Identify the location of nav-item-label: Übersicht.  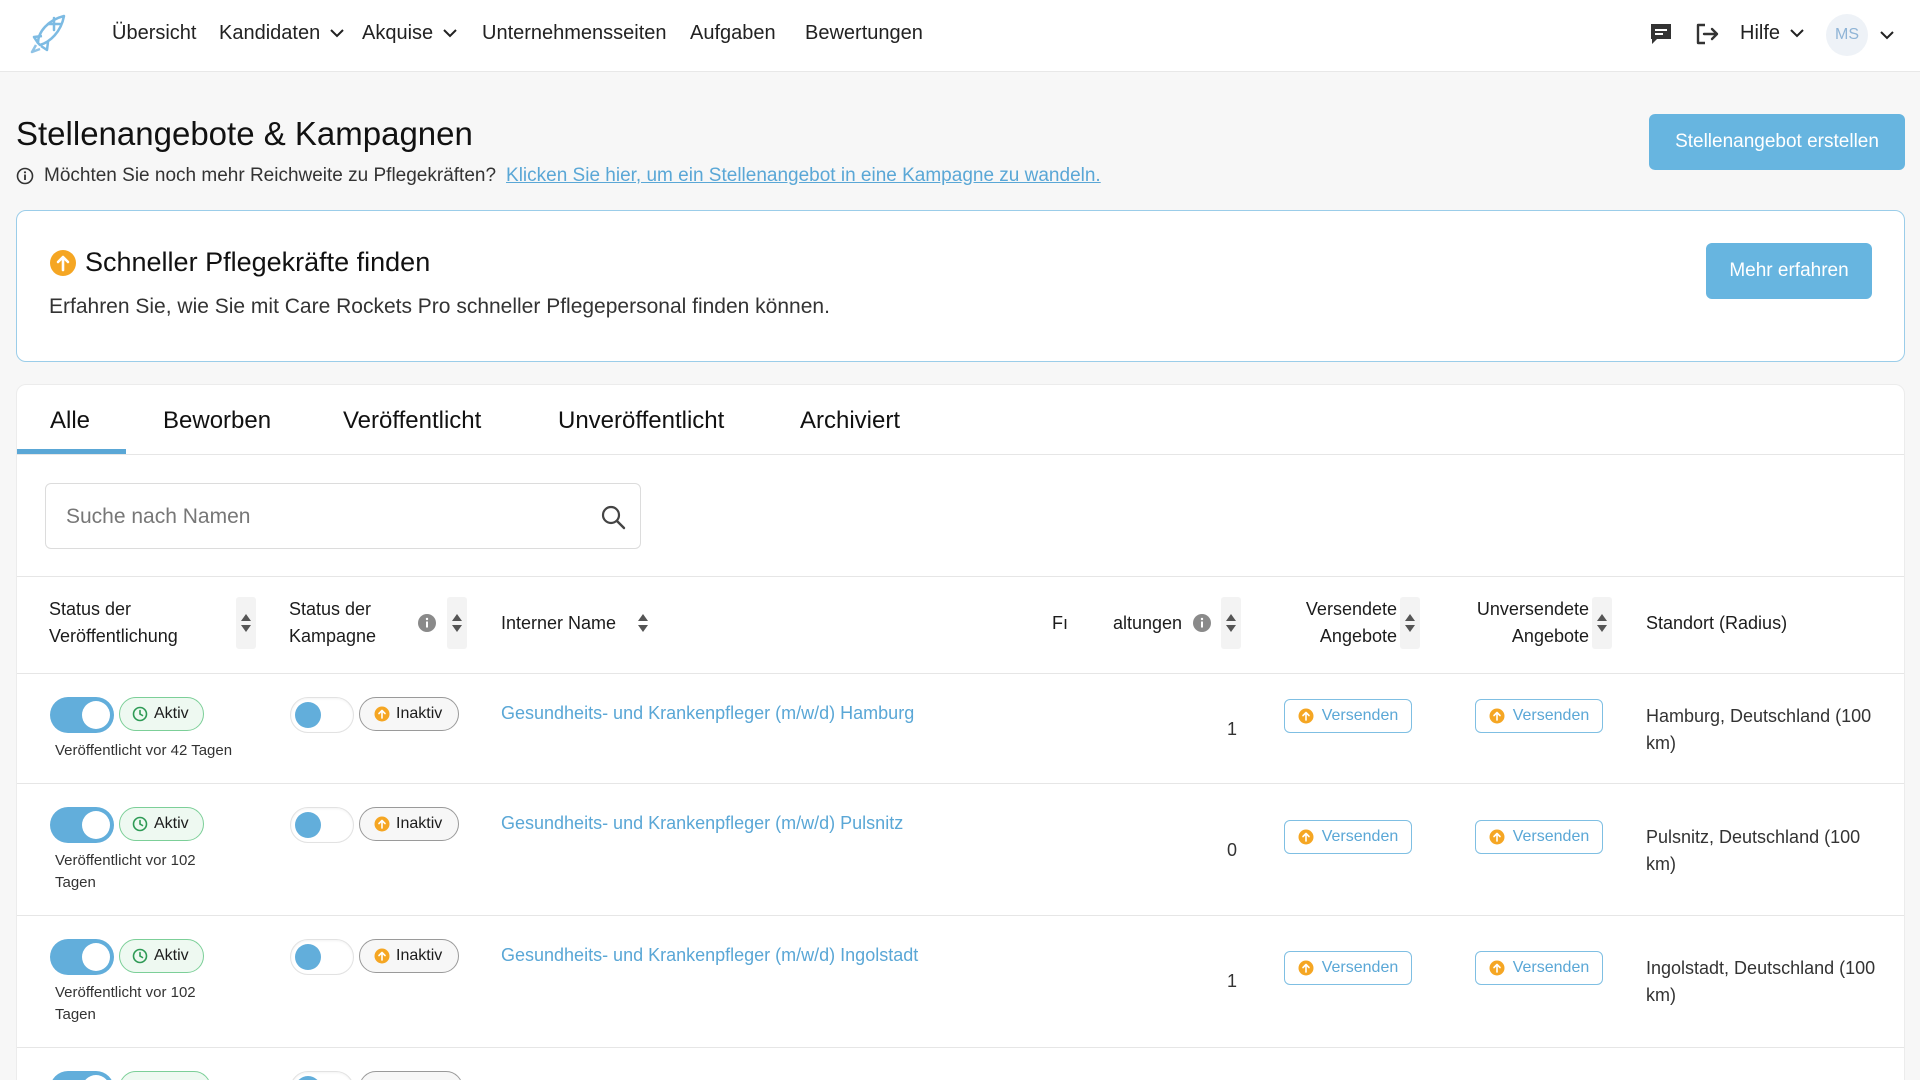
(154, 33).